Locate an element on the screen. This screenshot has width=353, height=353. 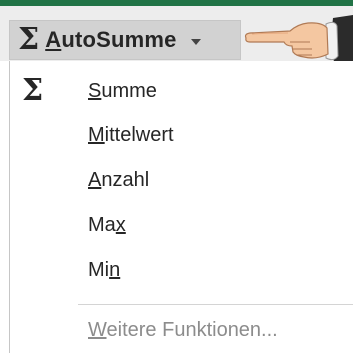
menu-item-label: Mittelwert is located at coordinates (131, 135).